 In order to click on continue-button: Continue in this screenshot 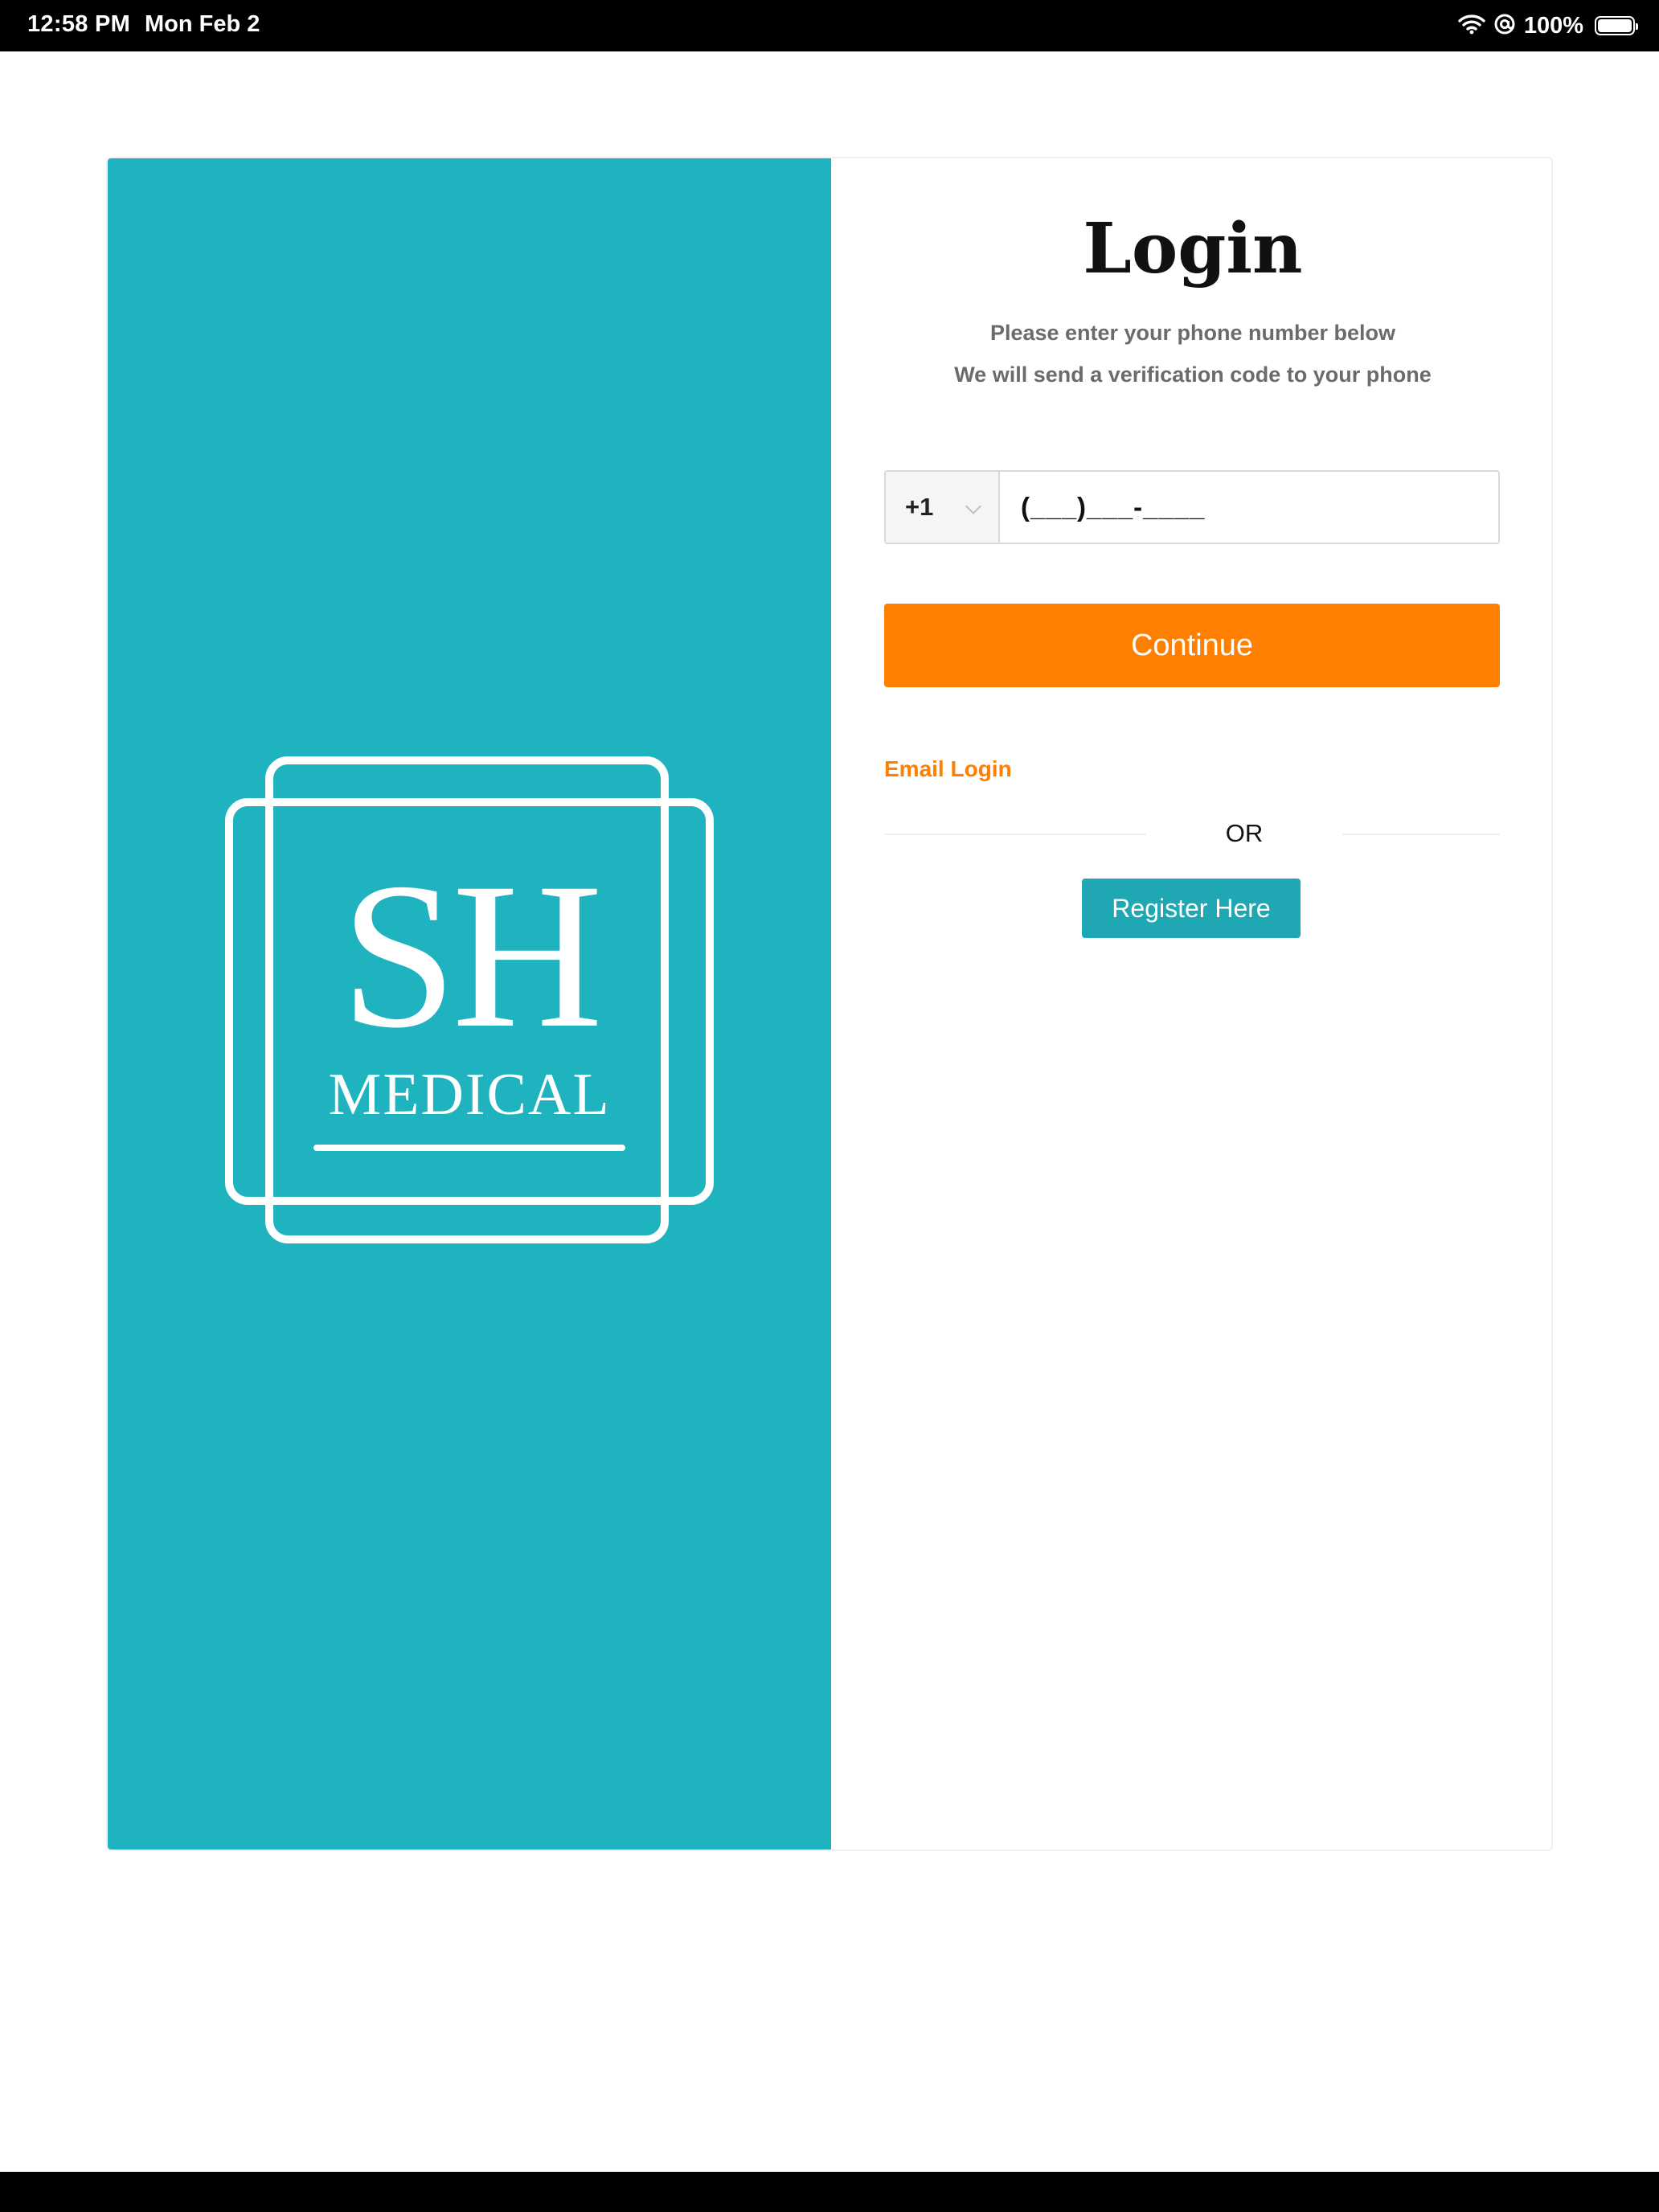, I will do `click(1192, 645)`.